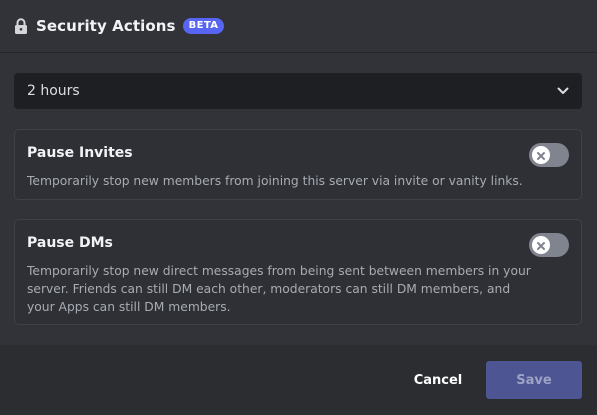 This screenshot has width=597, height=415. I want to click on lock-icon, so click(21, 26).